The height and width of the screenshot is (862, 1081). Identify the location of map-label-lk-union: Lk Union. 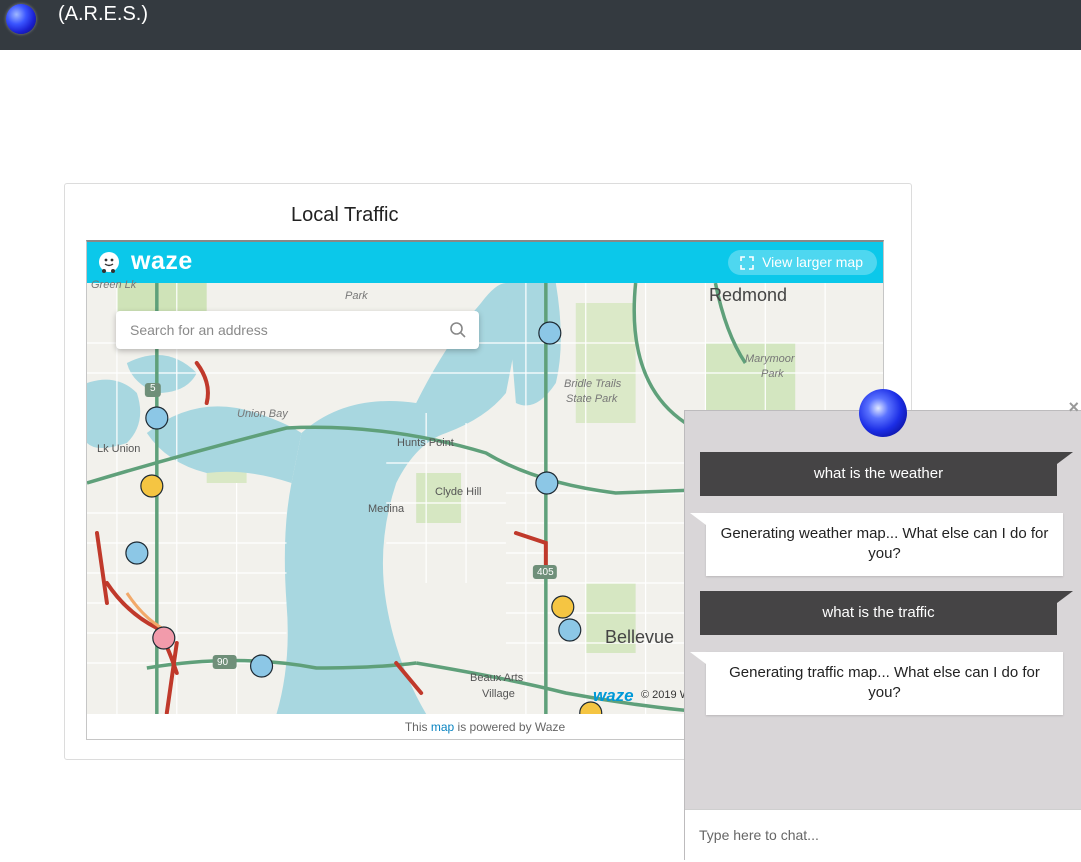
(119, 449).